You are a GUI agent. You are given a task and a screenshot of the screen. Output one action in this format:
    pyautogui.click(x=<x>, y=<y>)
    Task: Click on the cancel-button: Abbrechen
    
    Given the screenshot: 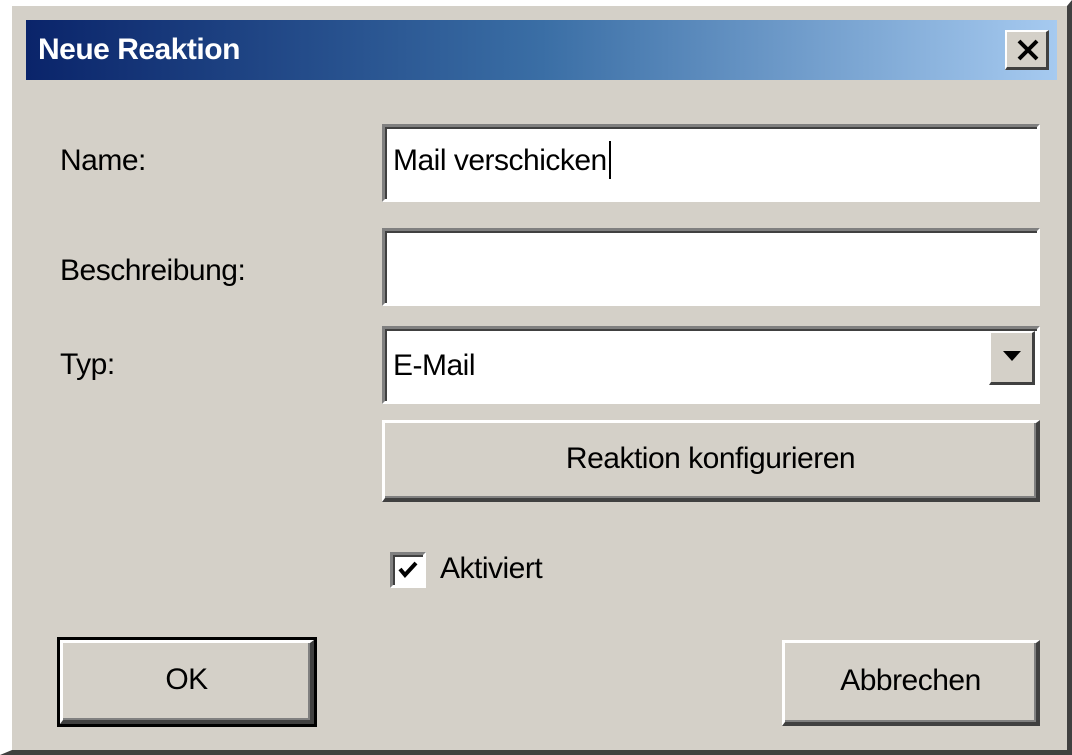 What is the action you would take?
    pyautogui.click(x=911, y=683)
    